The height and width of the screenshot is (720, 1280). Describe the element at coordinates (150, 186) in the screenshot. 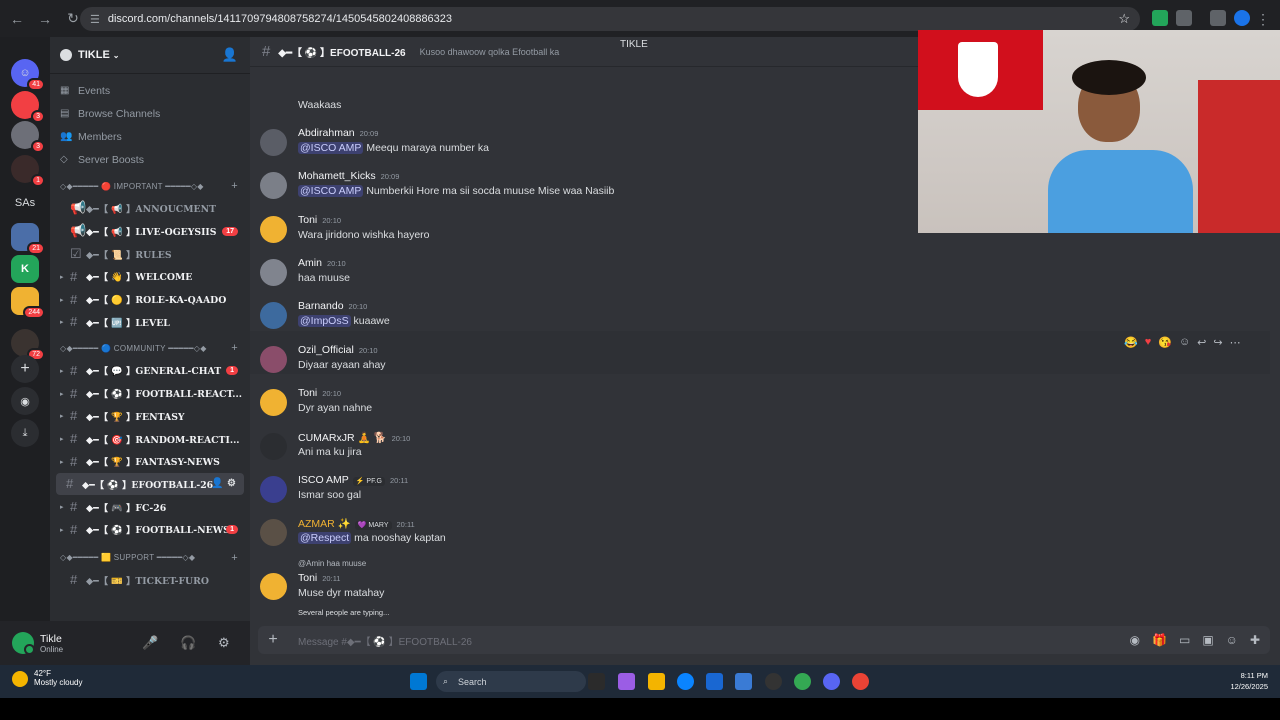

I see `category-important: ◇◆━━━━━ 🔴 IMPORTANT ━━━━━◇◆ +` at that location.